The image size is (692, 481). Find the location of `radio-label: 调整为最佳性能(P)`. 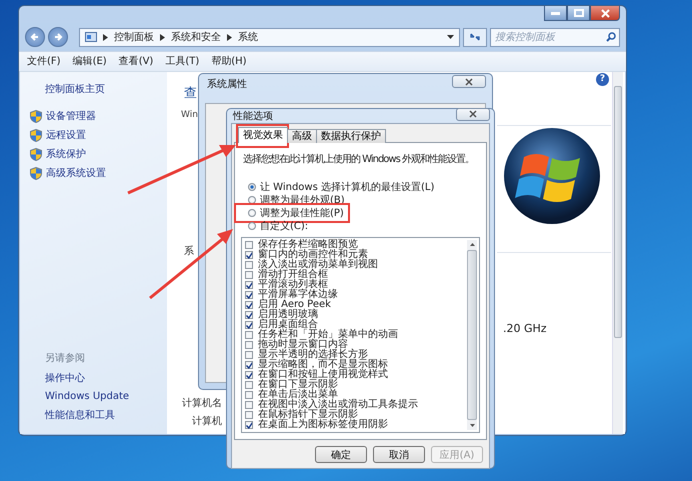

radio-label: 调整为最佳性能(P) is located at coordinates (302, 213).